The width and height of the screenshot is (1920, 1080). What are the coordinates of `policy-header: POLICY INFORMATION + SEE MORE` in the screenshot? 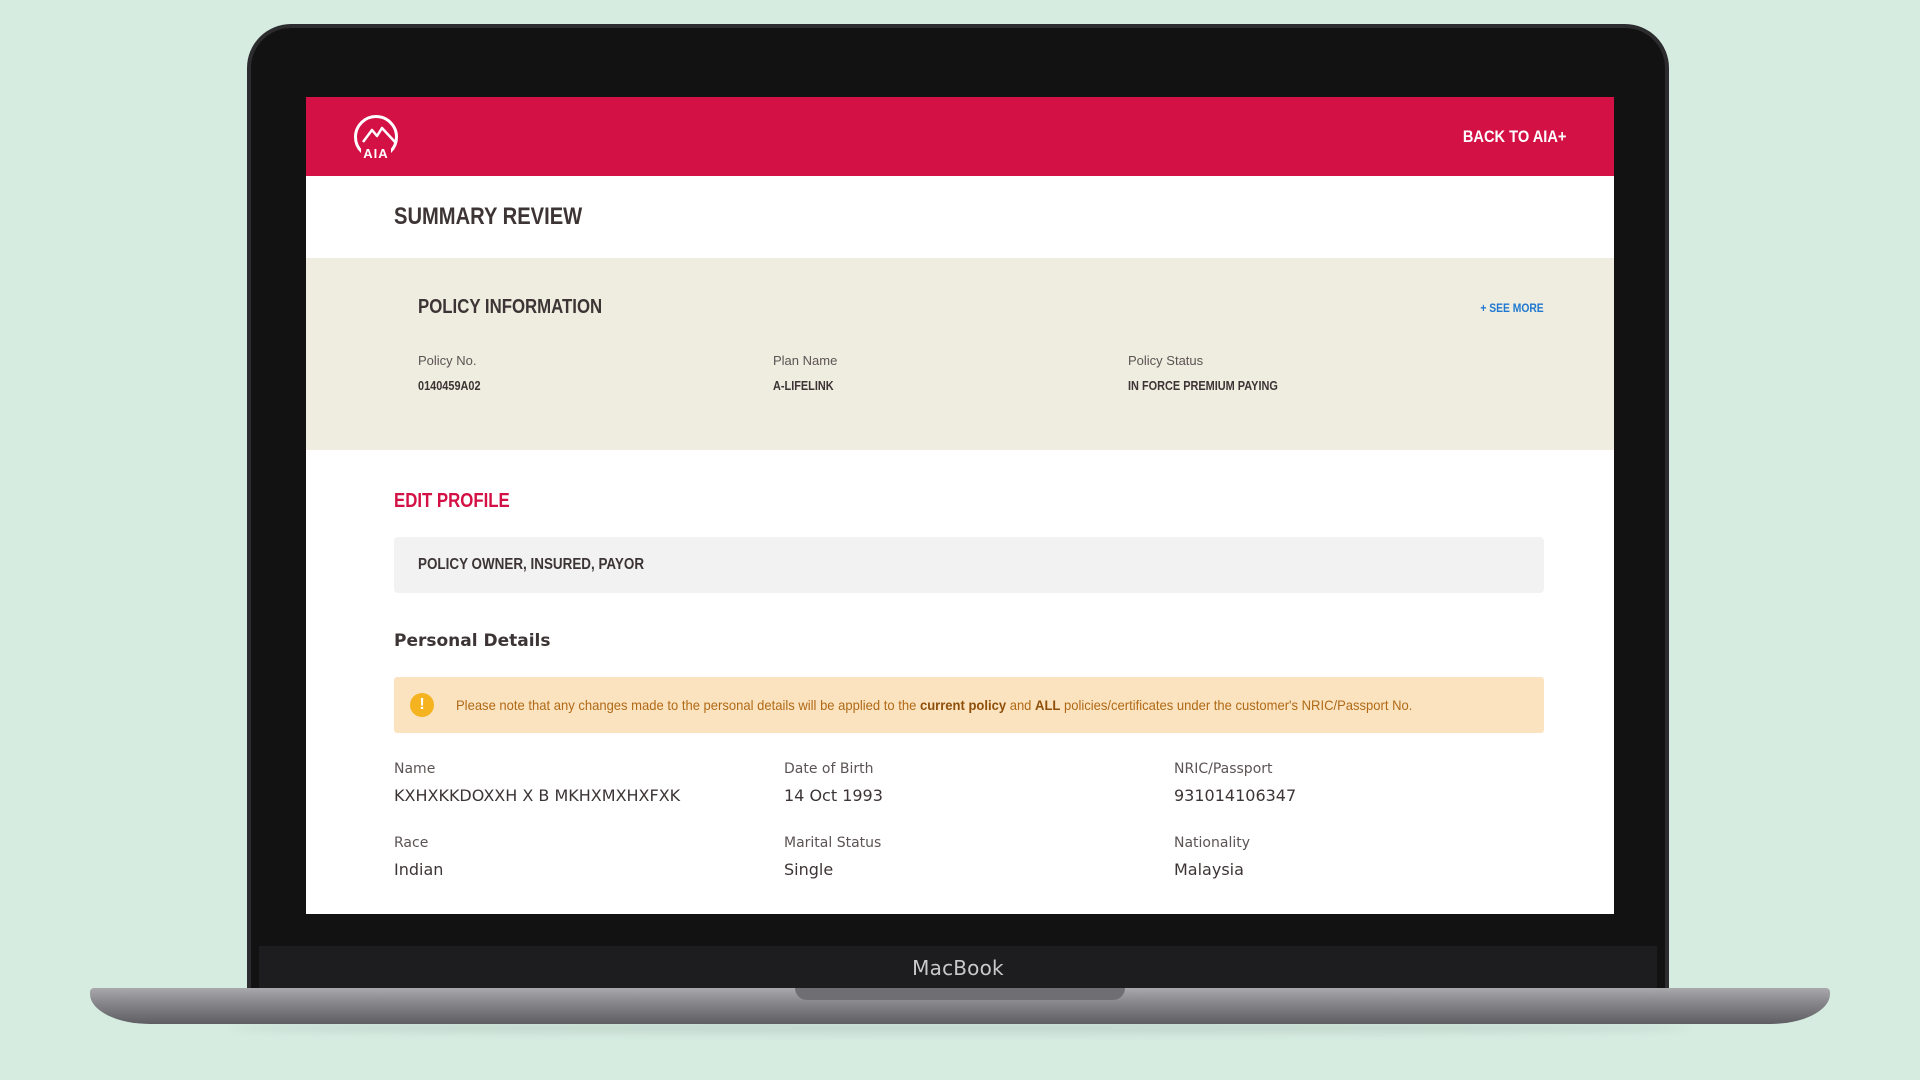 It's located at (981, 307).